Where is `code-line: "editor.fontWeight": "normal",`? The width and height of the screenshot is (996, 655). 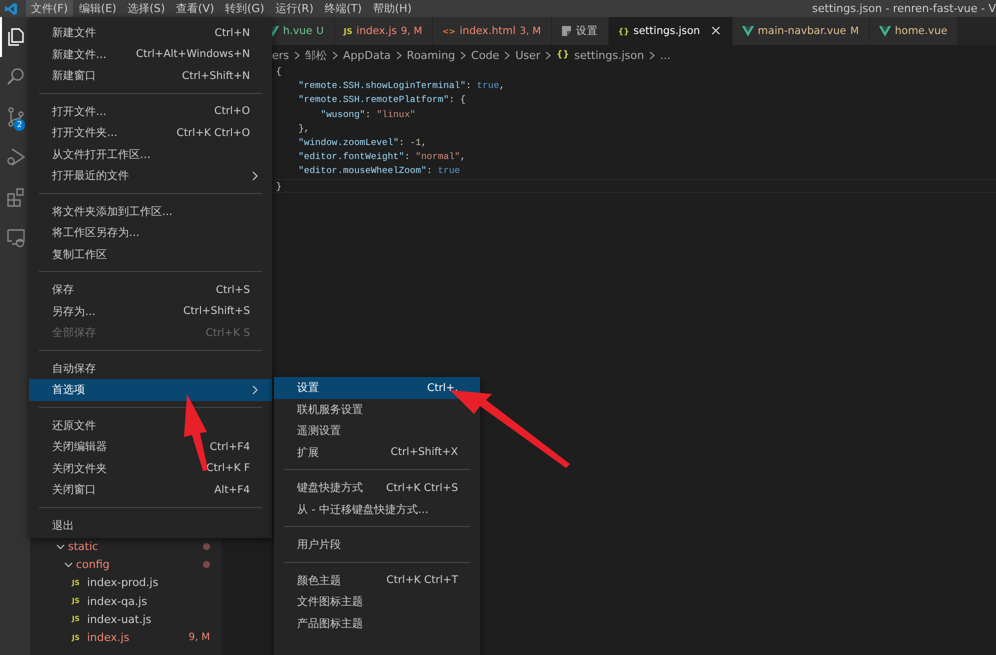
code-line: "editor.fontWeight": "normal", is located at coordinates (381, 156).